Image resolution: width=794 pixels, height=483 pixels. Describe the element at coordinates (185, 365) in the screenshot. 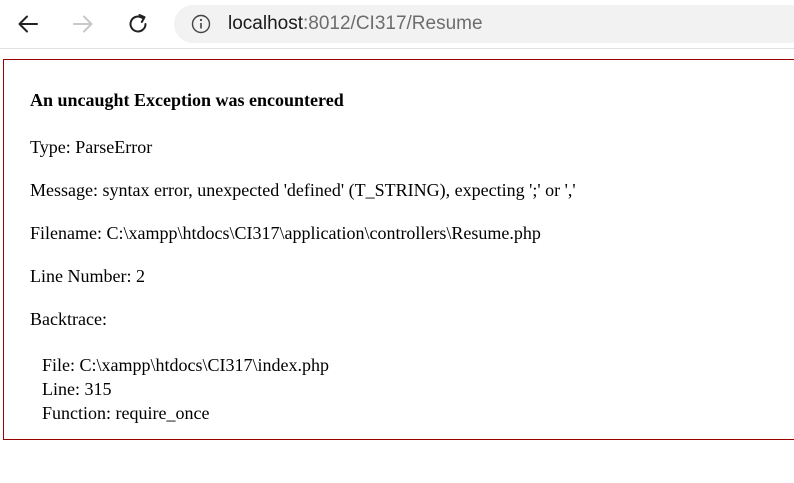

I see `trace-file: File: C:\xampp\htdocs\CI317\index.php` at that location.